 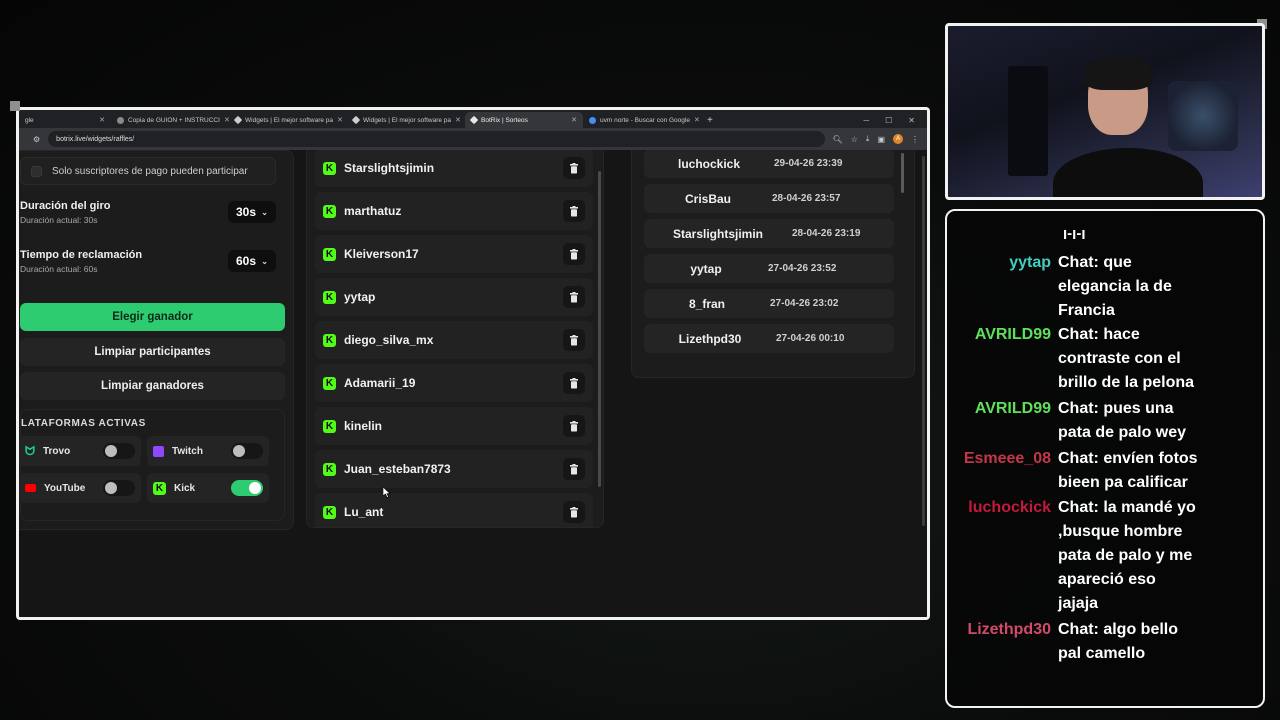 What do you see at coordinates (769, 233) in the screenshot?
I see `winner-row: Starslightsjimin 28-04-26 23:19` at bounding box center [769, 233].